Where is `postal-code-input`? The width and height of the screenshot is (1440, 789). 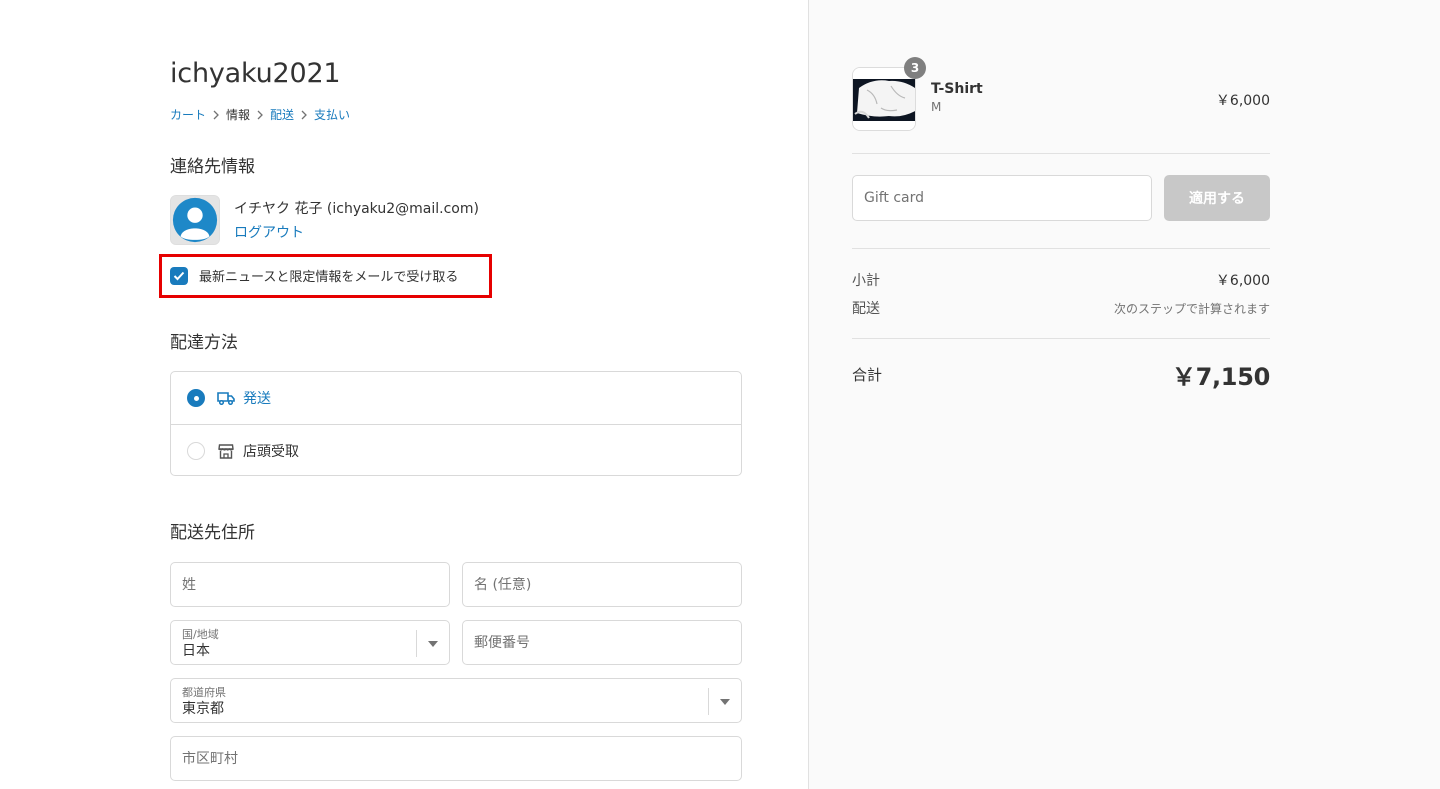
postal-code-input is located at coordinates (607, 642).